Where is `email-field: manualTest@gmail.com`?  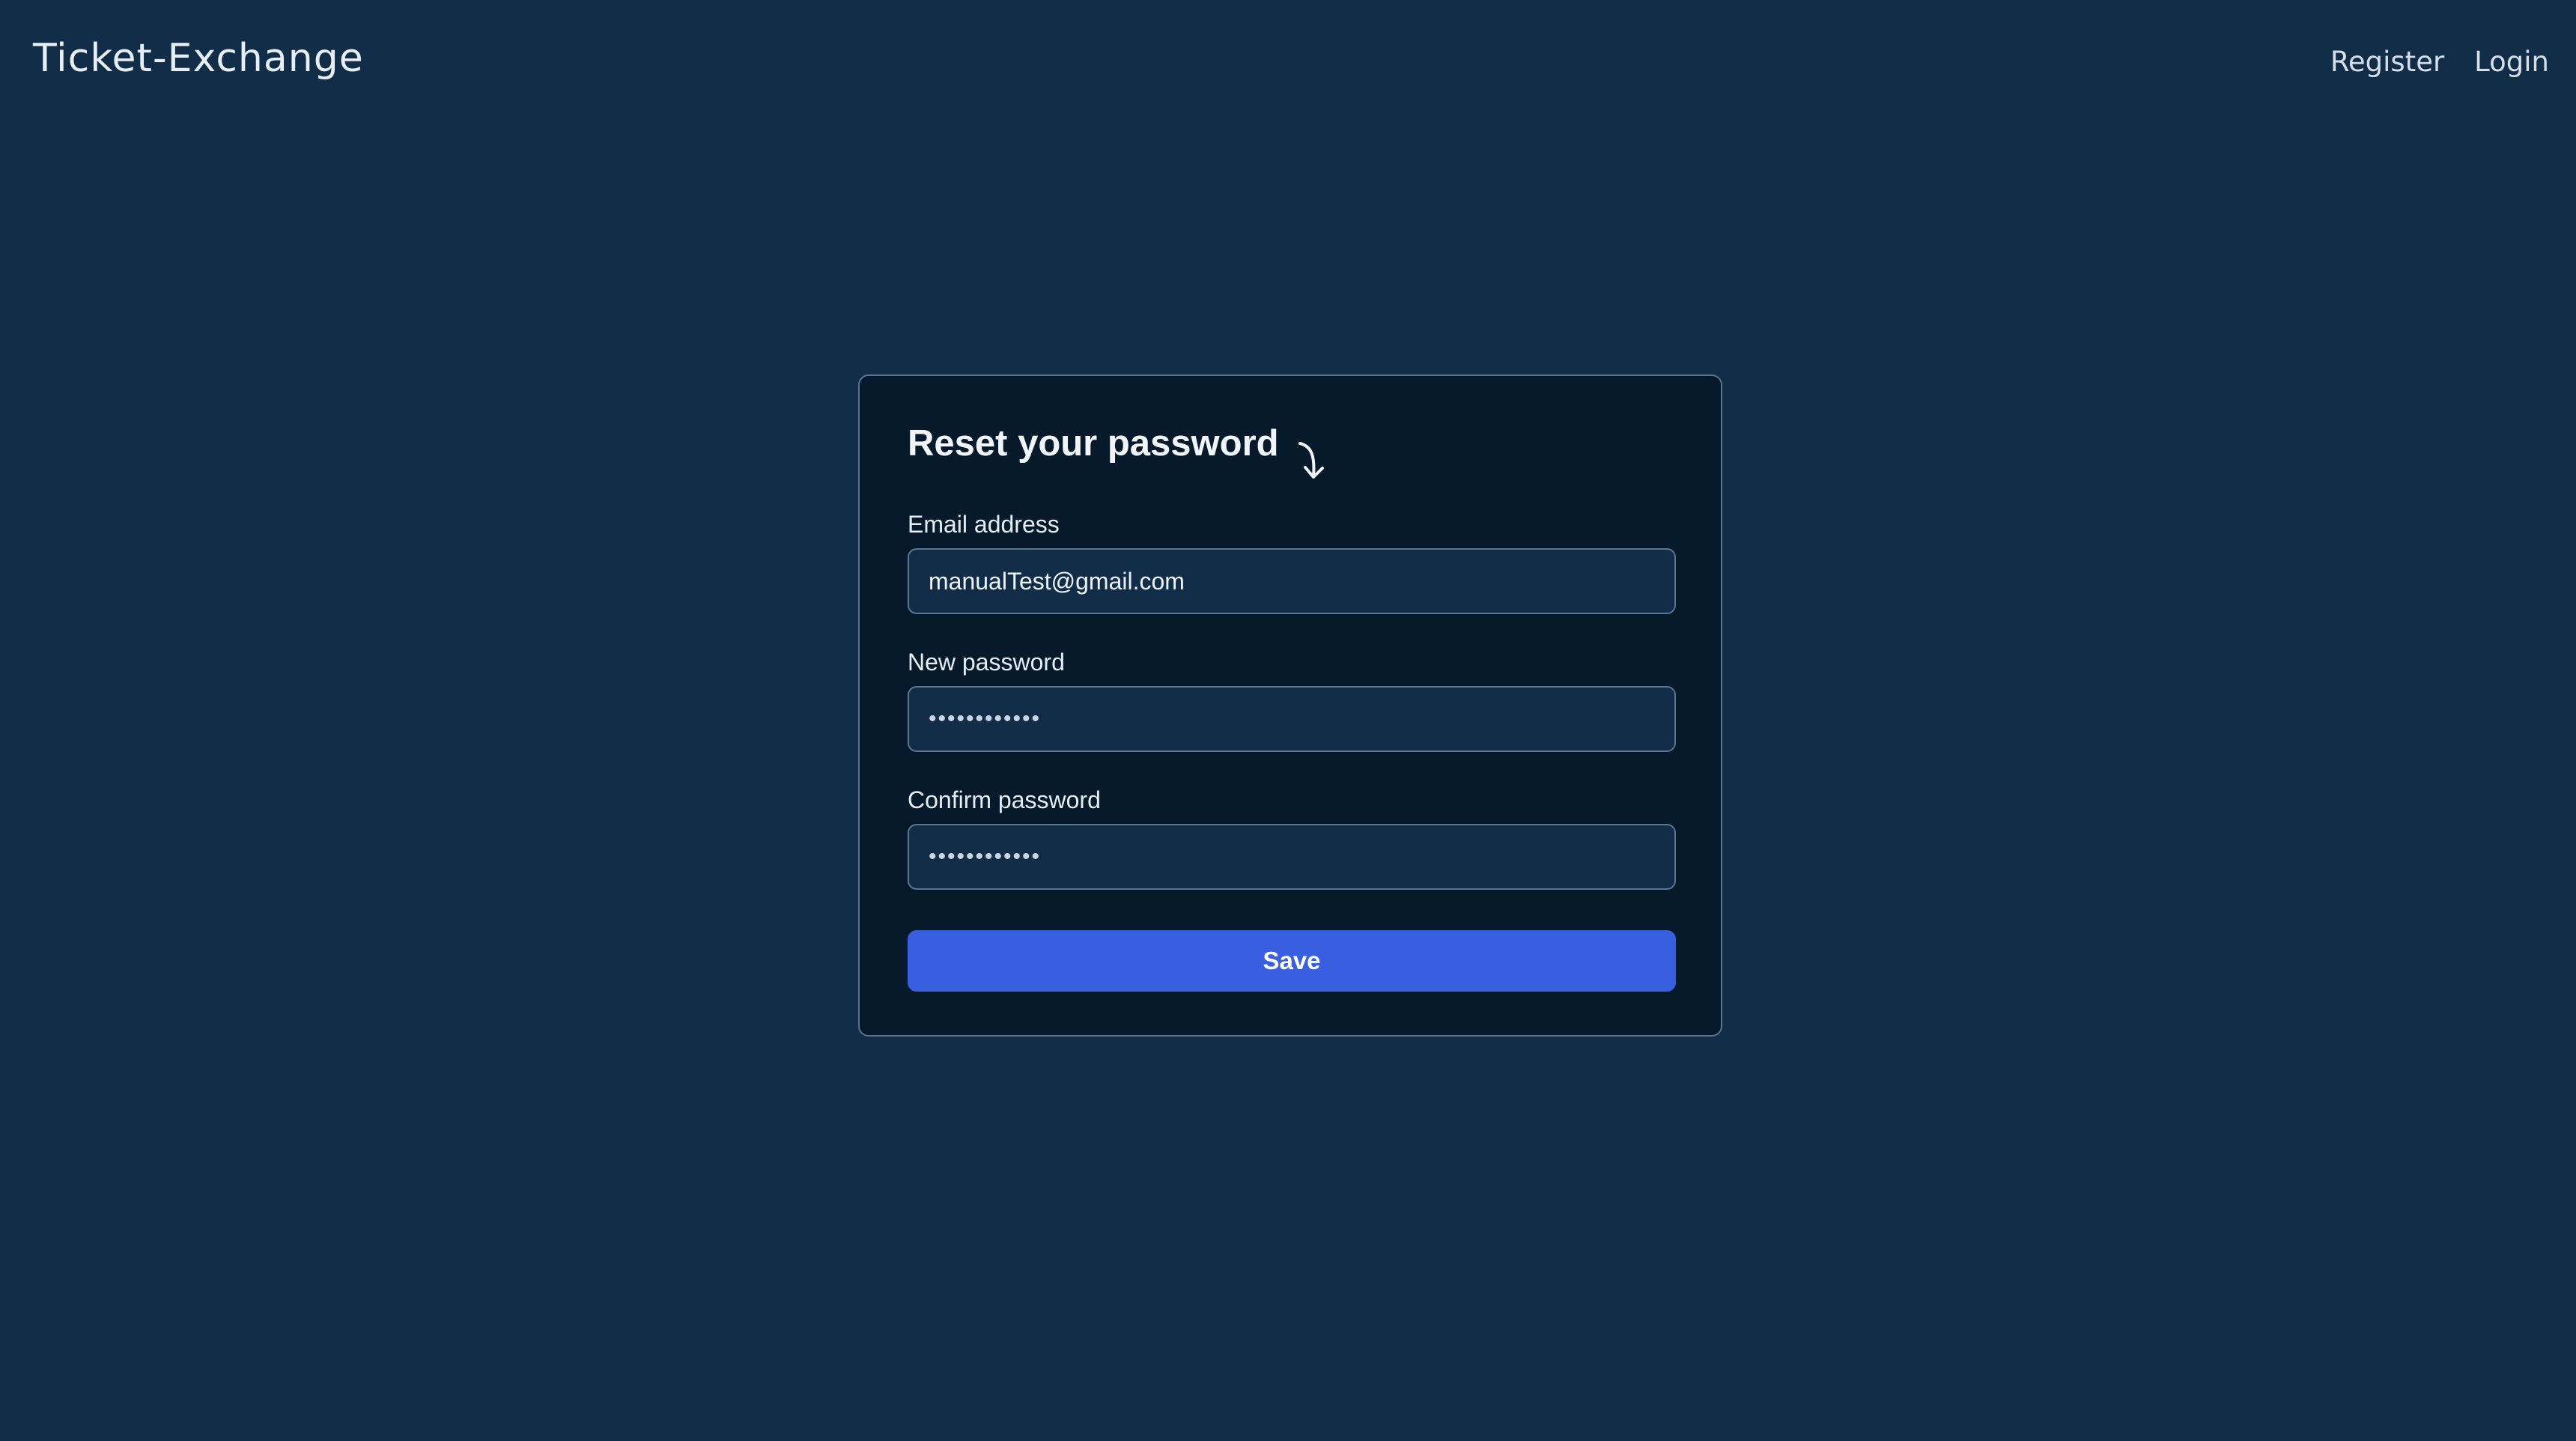
email-field: manualTest@gmail.com is located at coordinates (1292, 581).